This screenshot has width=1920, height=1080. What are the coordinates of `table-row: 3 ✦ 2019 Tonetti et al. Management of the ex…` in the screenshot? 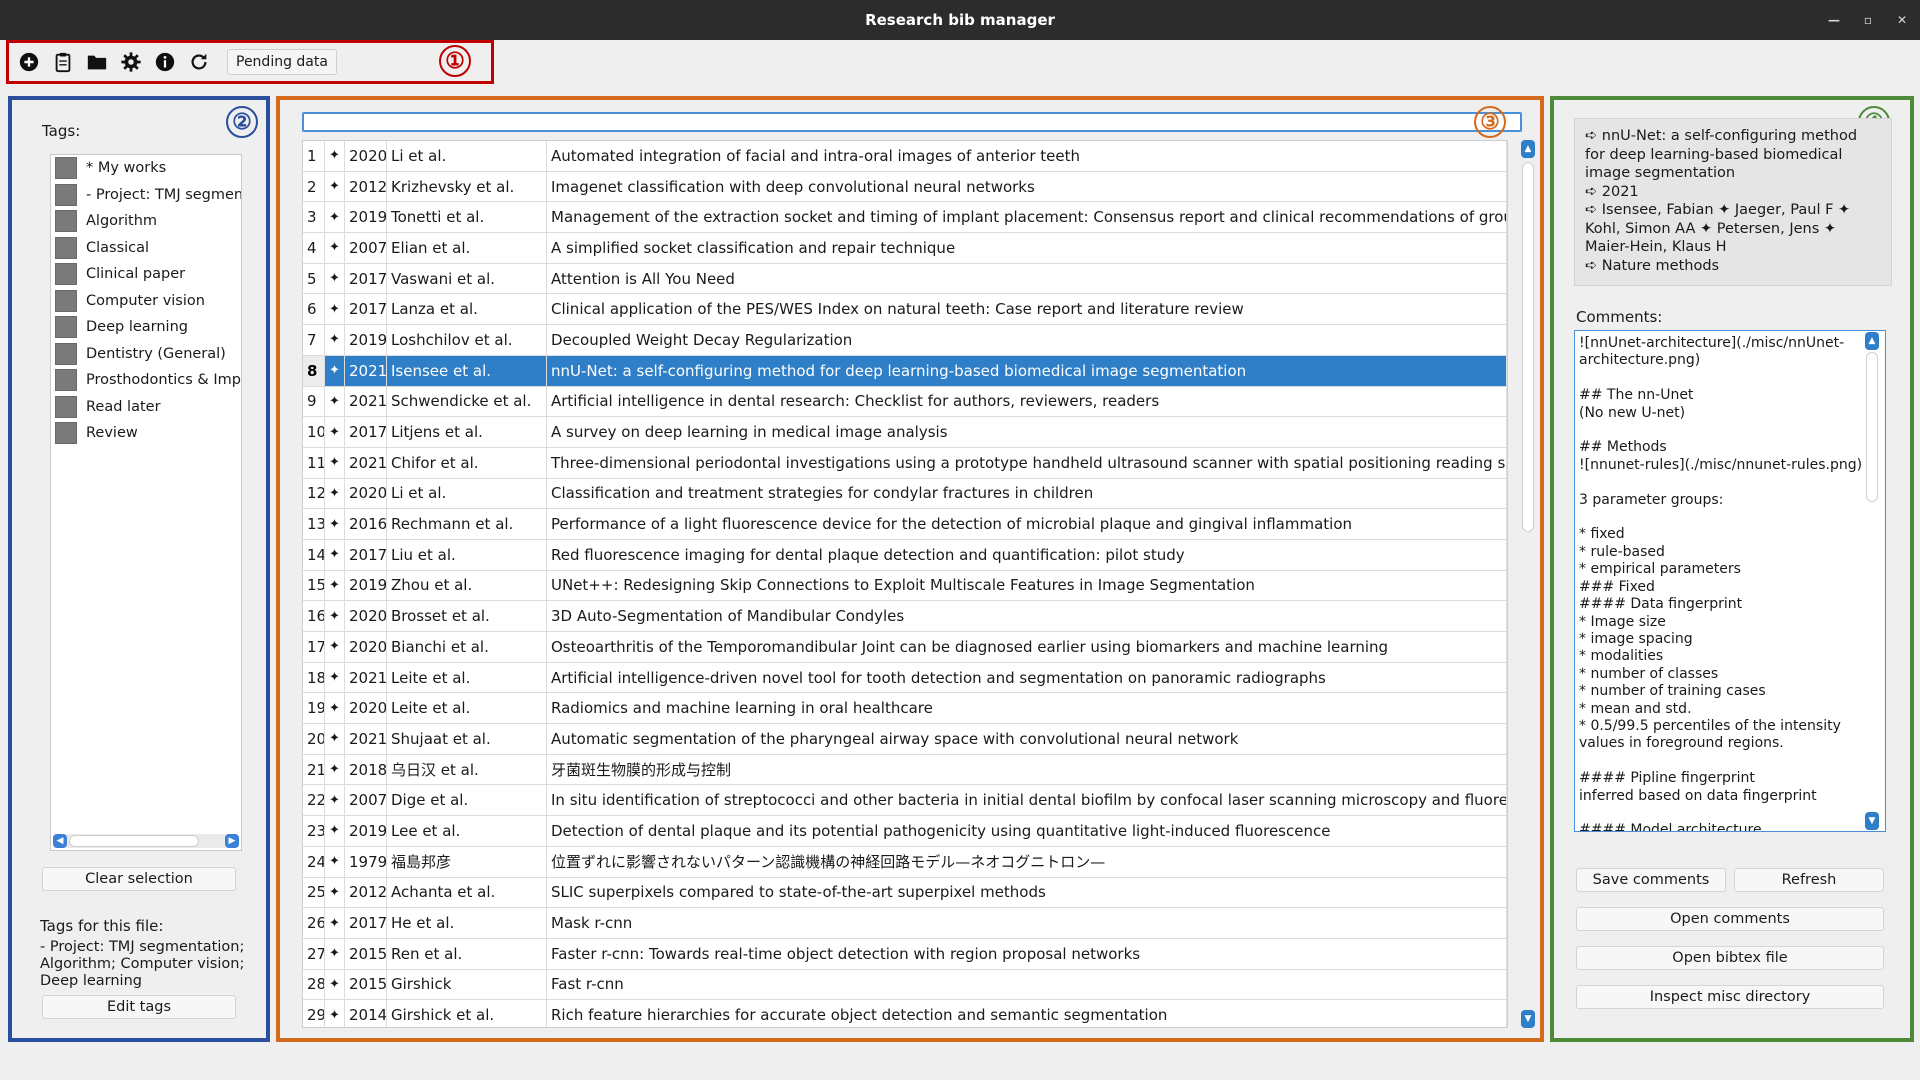 It's located at (905, 218).